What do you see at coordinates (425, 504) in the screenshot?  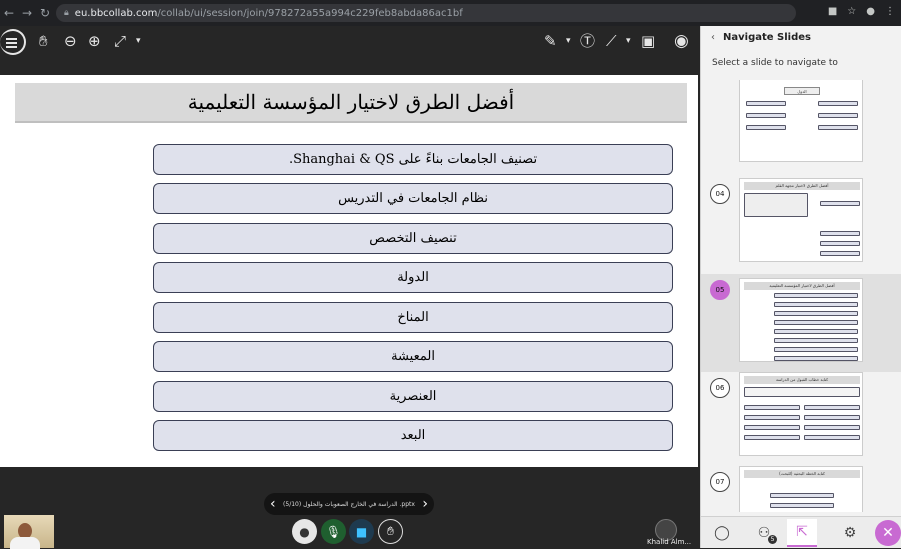 I see `next-slide-icon: ›` at bounding box center [425, 504].